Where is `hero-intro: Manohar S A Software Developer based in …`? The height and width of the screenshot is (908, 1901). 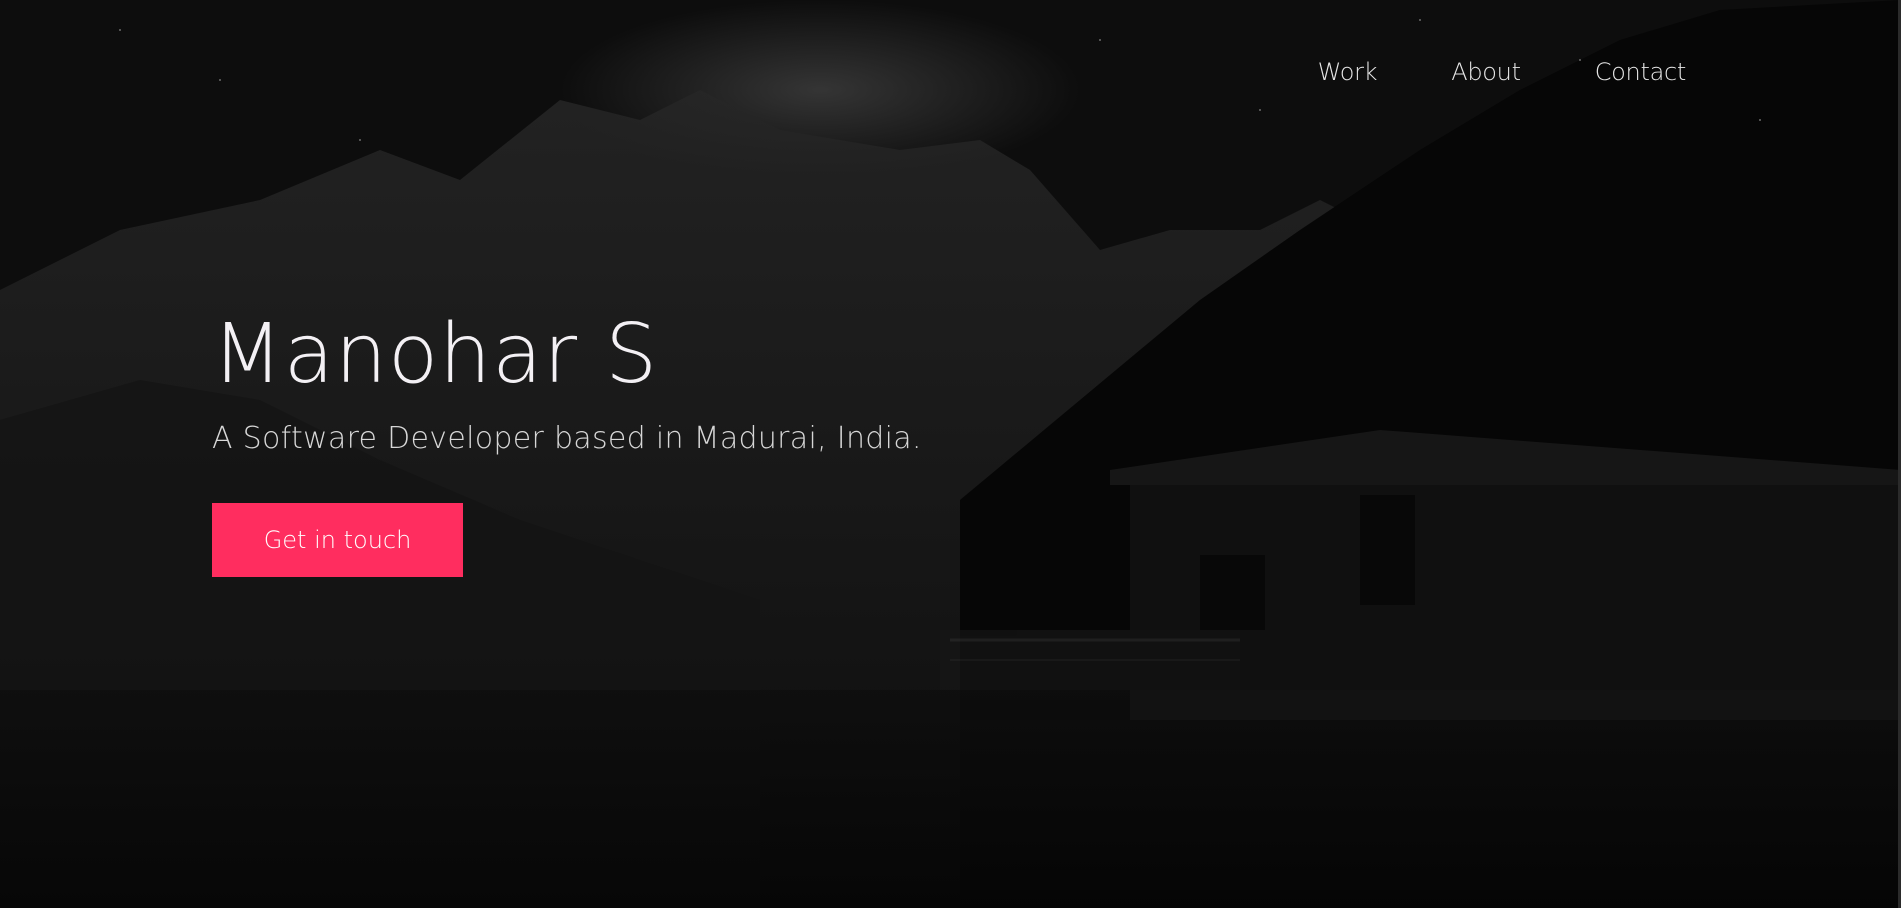 hero-intro: Manohar S A Software Developer based in … is located at coordinates (567, 441).